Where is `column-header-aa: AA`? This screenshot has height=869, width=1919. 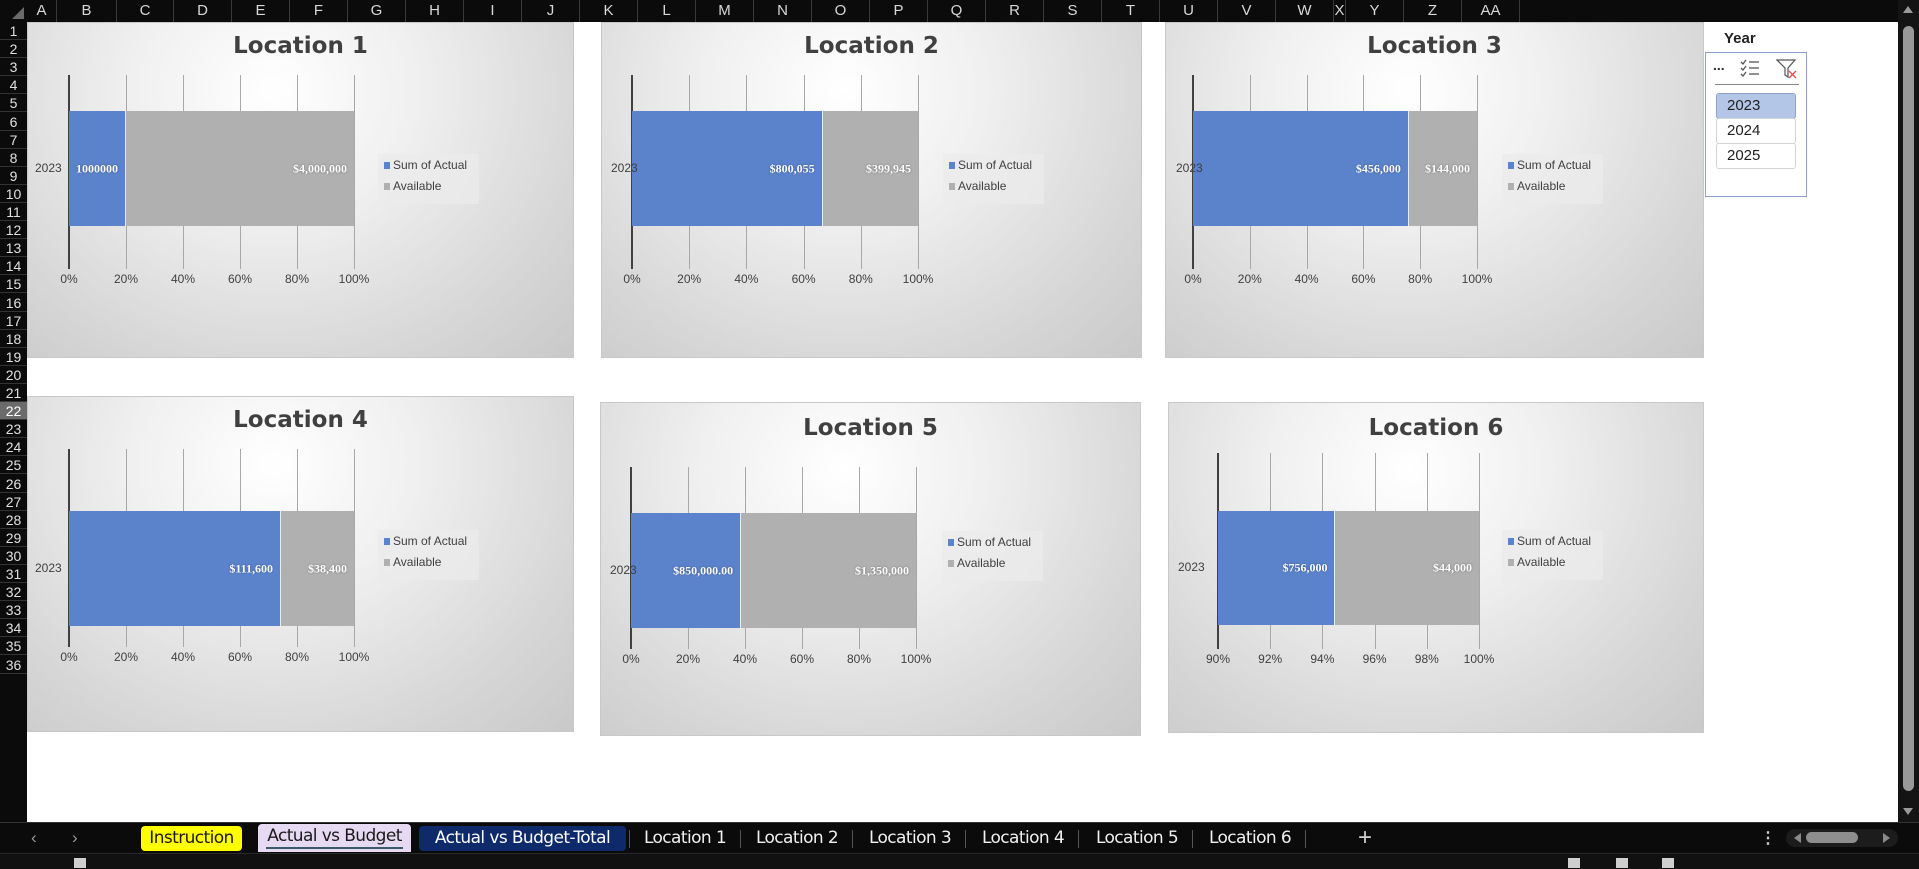
column-header-aa: AA is located at coordinates (1491, 11).